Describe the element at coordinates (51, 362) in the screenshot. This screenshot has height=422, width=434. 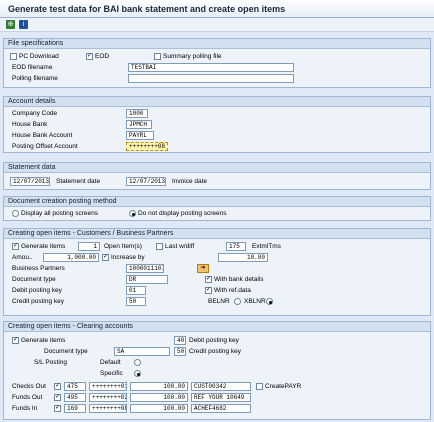
I see `sl-posting-label: S/L Posting` at that location.